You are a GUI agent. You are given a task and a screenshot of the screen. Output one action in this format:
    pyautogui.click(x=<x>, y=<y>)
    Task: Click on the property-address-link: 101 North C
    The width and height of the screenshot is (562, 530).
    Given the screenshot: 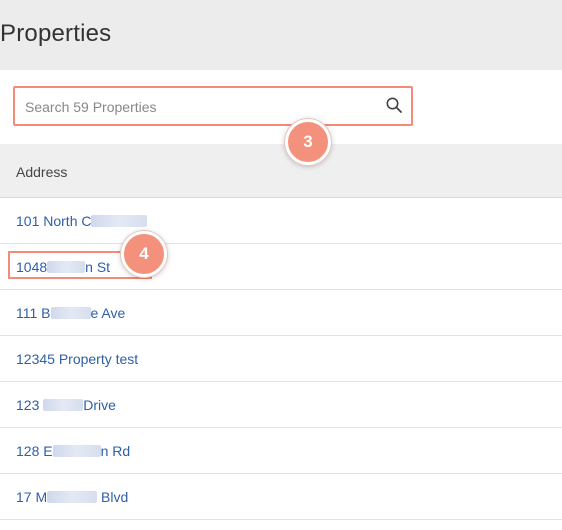 What is the action you would take?
    pyautogui.click(x=82, y=221)
    